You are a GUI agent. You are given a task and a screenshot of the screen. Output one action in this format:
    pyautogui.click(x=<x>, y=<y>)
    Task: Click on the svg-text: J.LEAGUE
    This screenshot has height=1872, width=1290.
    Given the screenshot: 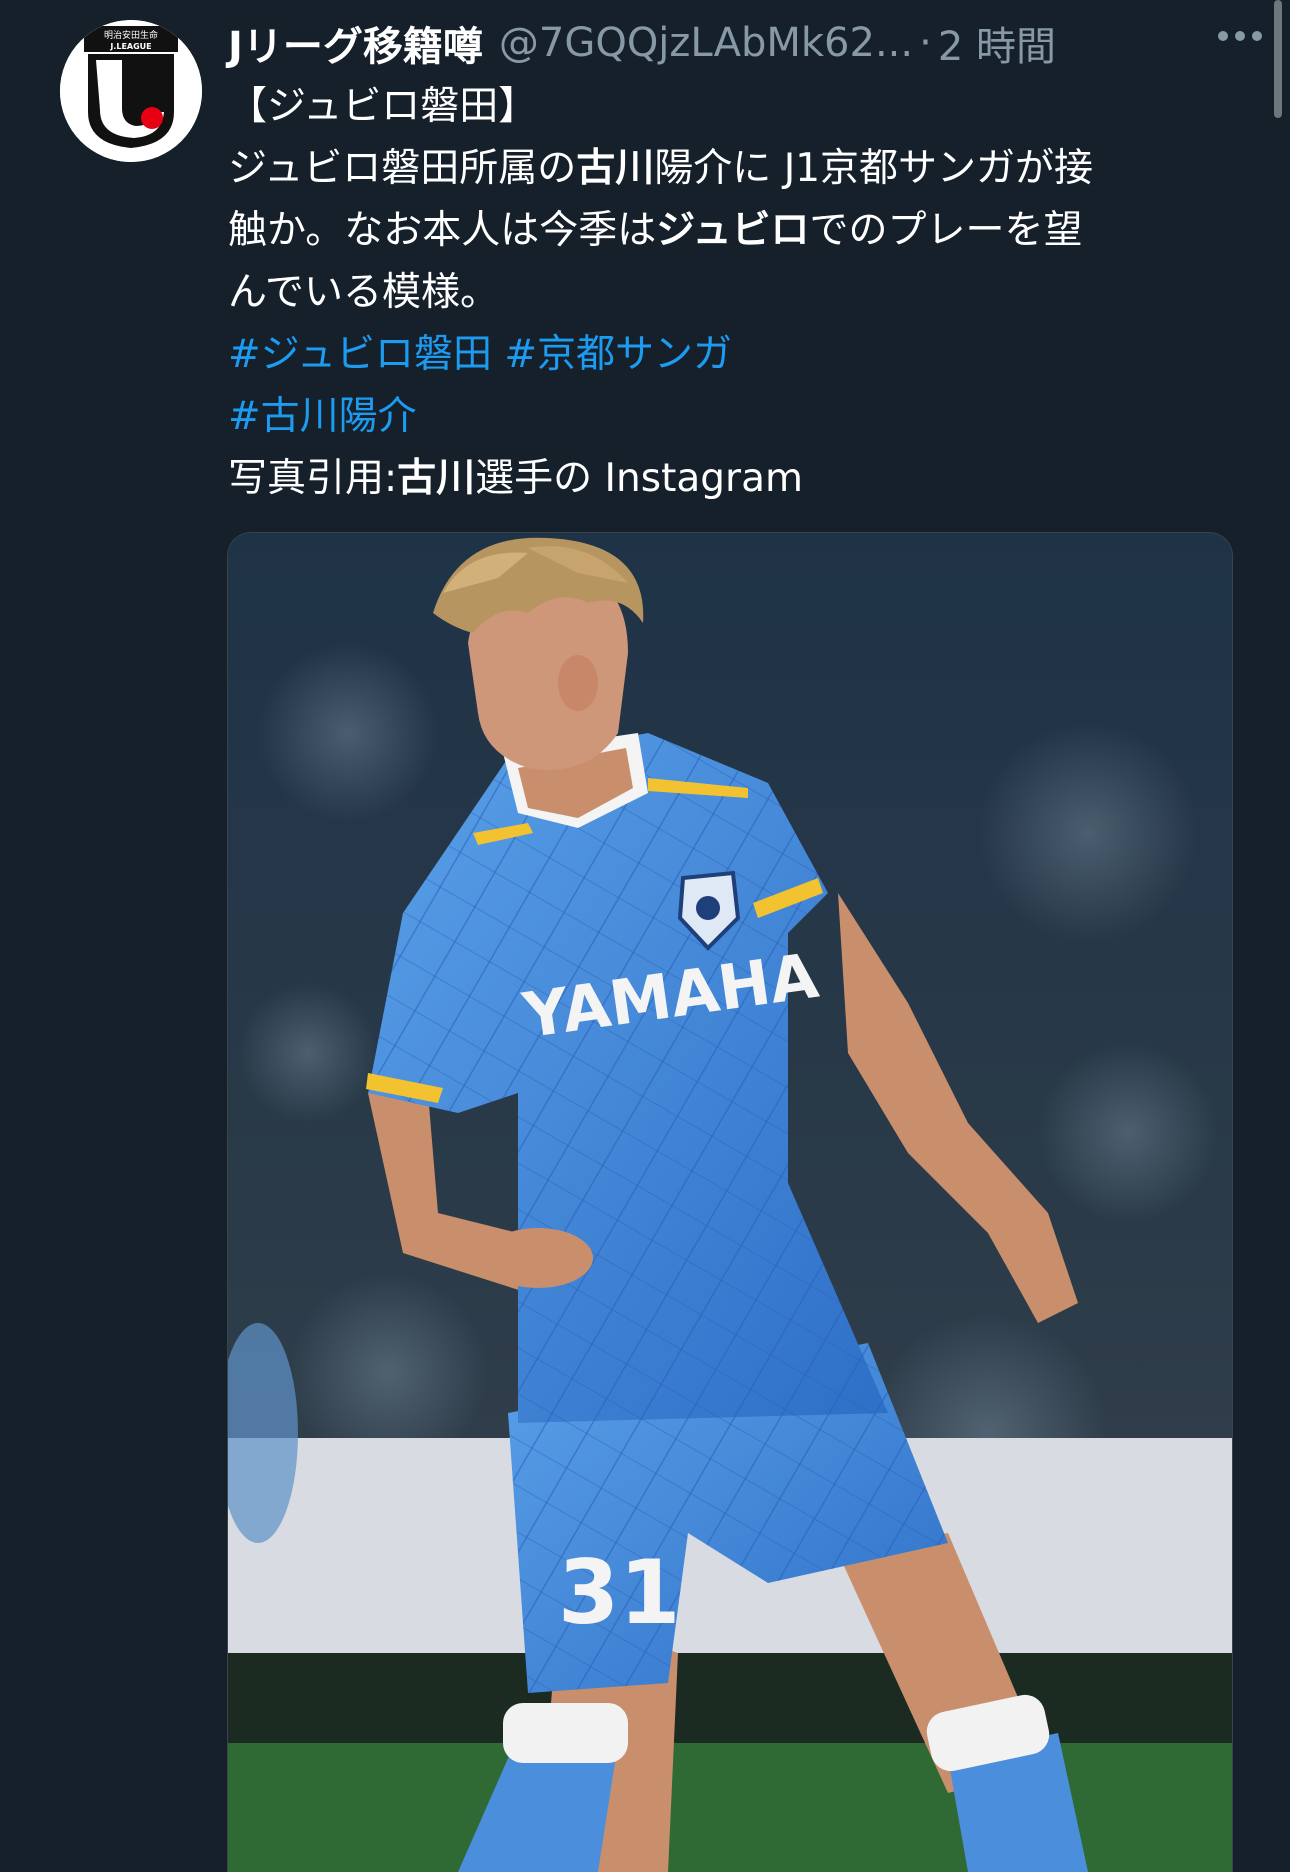 What is the action you would take?
    pyautogui.click(x=130, y=46)
    